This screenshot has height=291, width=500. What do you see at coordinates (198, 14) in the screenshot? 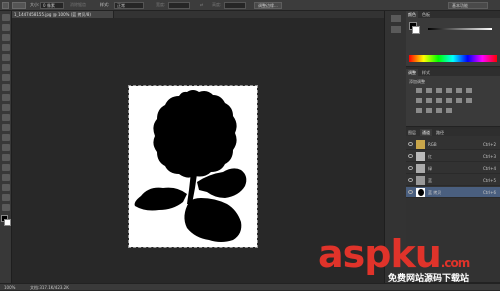
I see `document-tabs: 1_1447458155.jpg @ 100% (蓝 拷贝/8)` at bounding box center [198, 14].